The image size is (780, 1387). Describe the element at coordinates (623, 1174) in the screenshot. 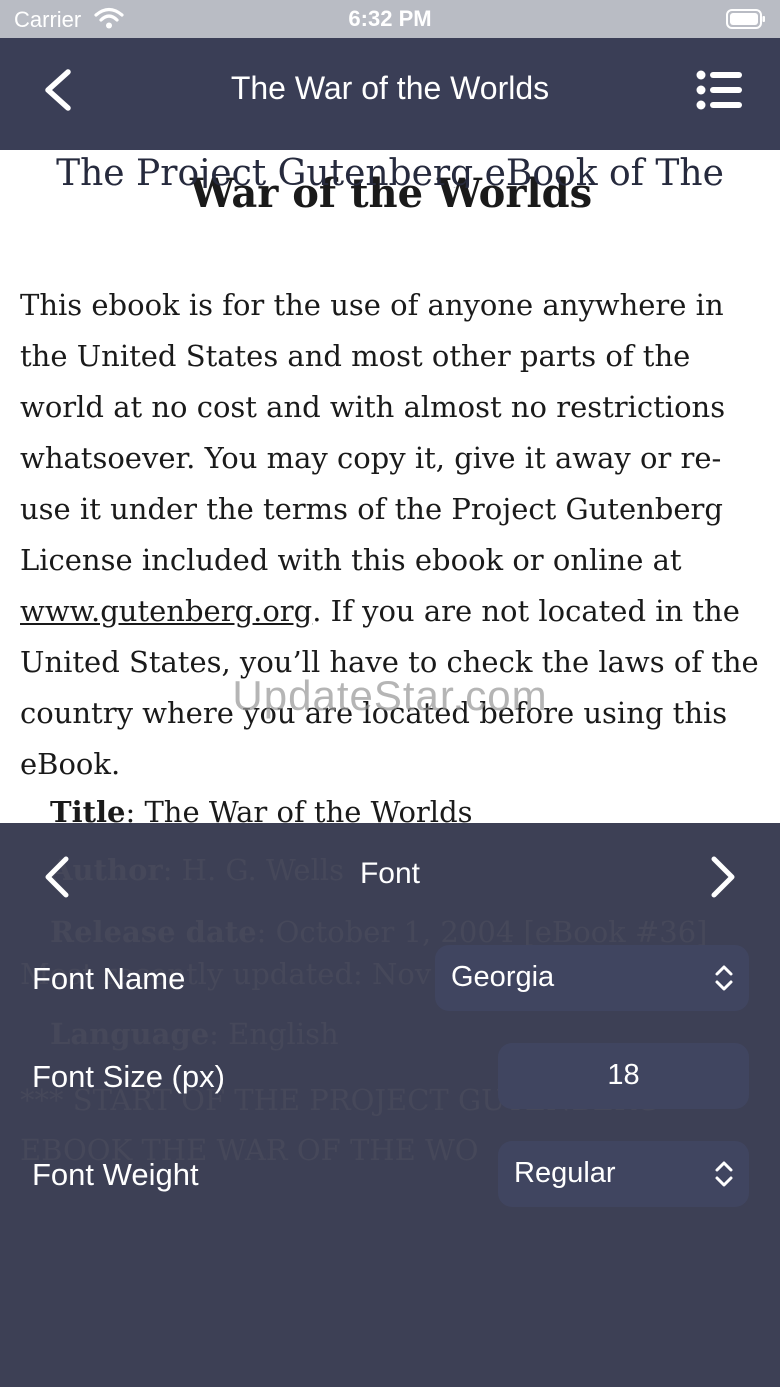

I see `font-weight-select: Regular` at that location.